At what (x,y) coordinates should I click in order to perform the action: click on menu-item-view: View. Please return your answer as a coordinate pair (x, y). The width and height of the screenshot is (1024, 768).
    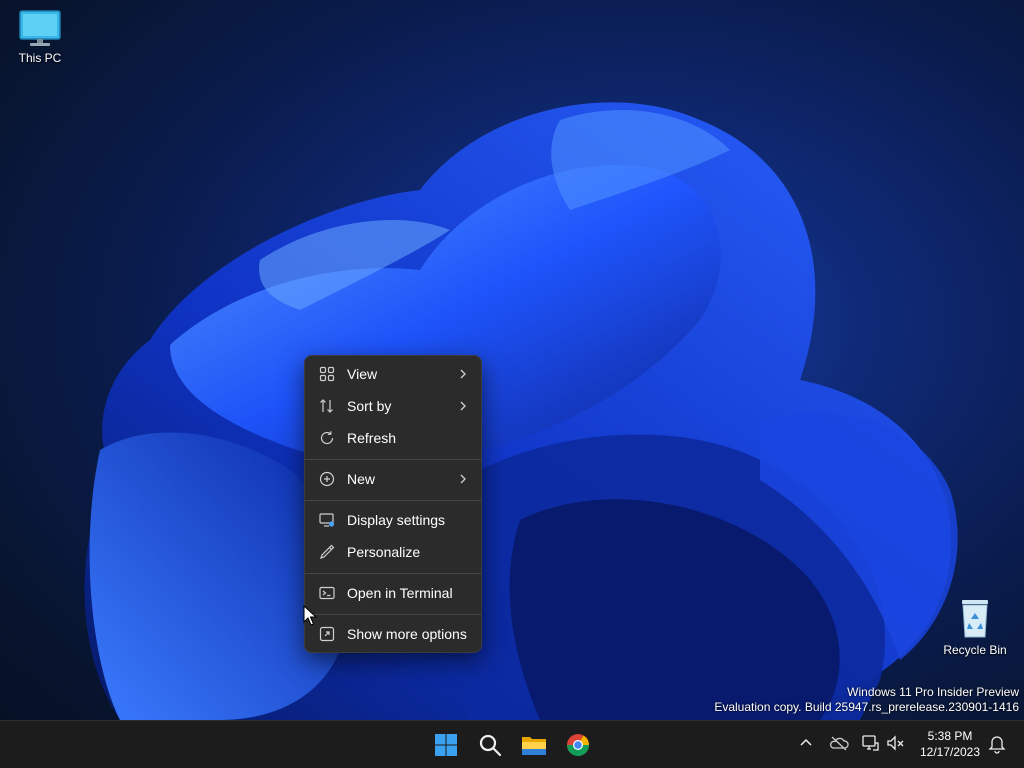
    Looking at the image, I should click on (393, 374).